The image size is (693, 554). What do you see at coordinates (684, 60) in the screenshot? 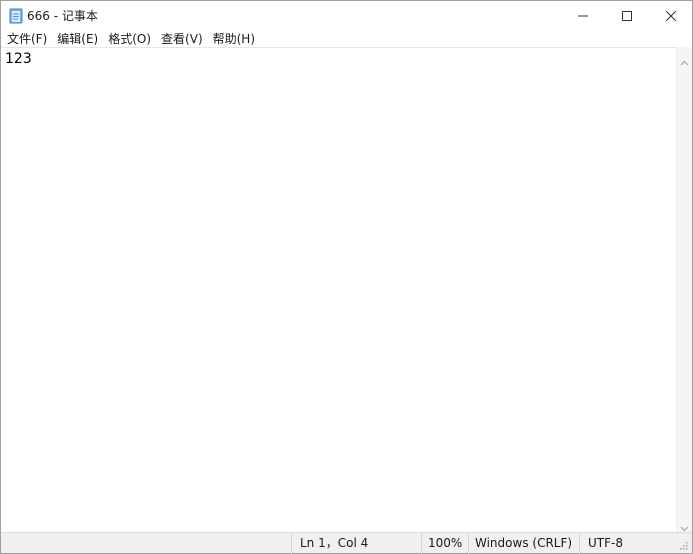
I see `scroll-up-icon` at bounding box center [684, 60].